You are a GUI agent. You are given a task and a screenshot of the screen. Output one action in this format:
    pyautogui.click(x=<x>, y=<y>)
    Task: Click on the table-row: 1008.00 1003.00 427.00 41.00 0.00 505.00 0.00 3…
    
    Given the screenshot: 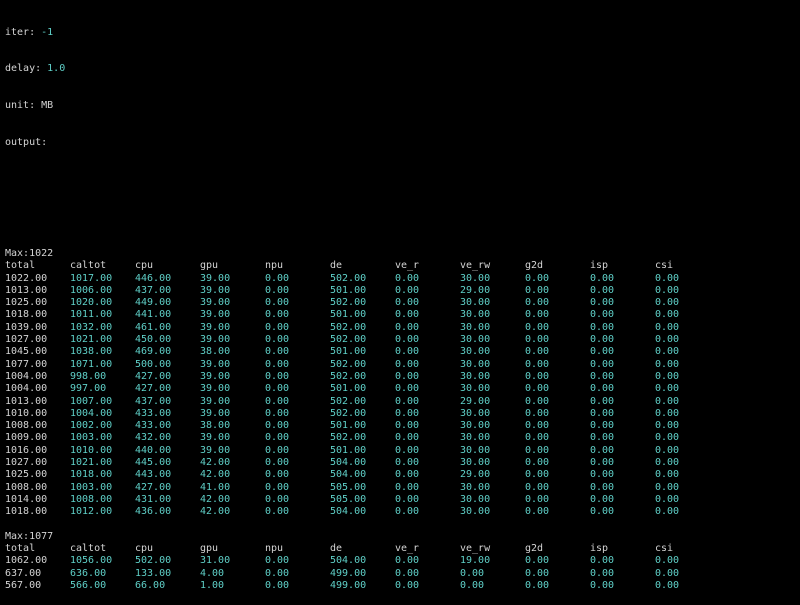 What is the action you would take?
    pyautogui.click(x=400, y=488)
    